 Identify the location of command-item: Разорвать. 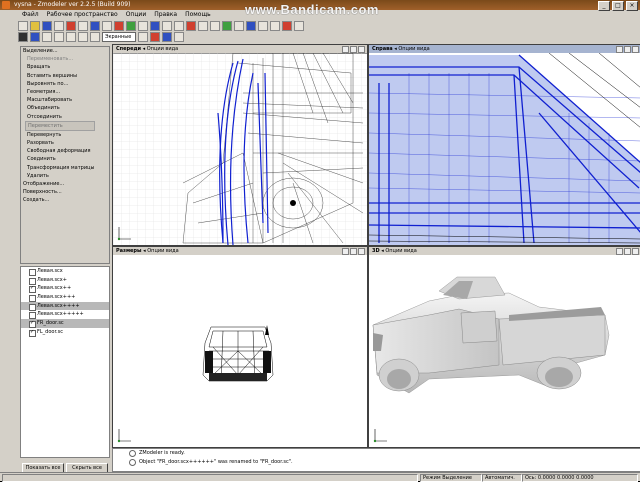
(65, 143).